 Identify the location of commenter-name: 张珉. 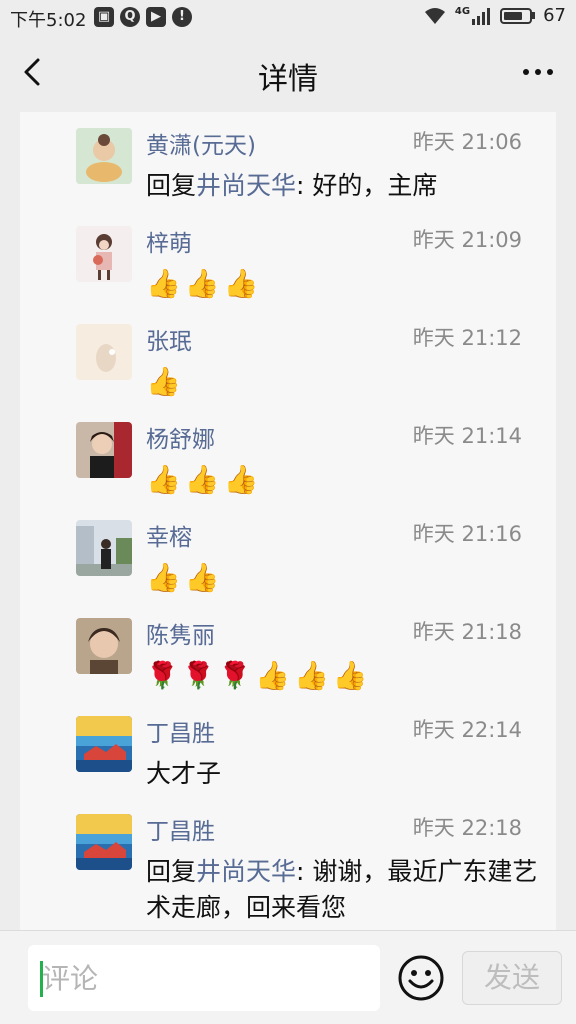
(169, 339).